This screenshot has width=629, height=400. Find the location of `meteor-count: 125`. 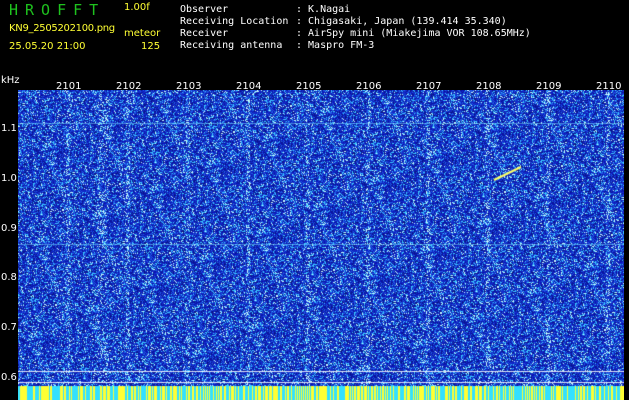

meteor-count: 125 is located at coordinates (151, 46).